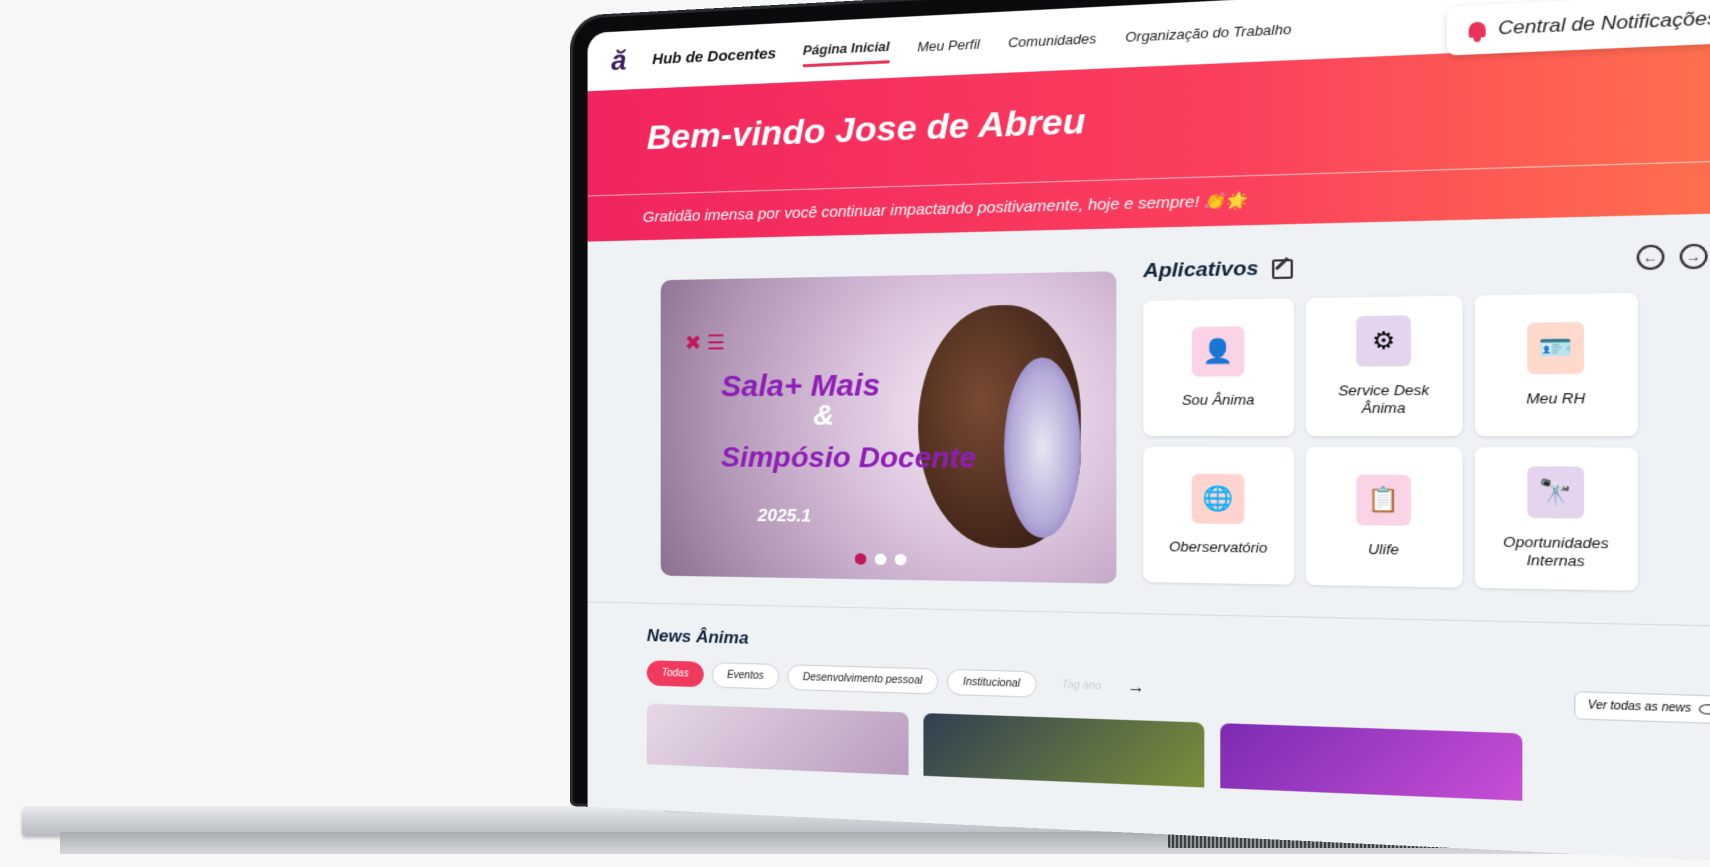 Image resolution: width=1710 pixels, height=867 pixels. I want to click on arrow-left-icon: ←, so click(1651, 258).